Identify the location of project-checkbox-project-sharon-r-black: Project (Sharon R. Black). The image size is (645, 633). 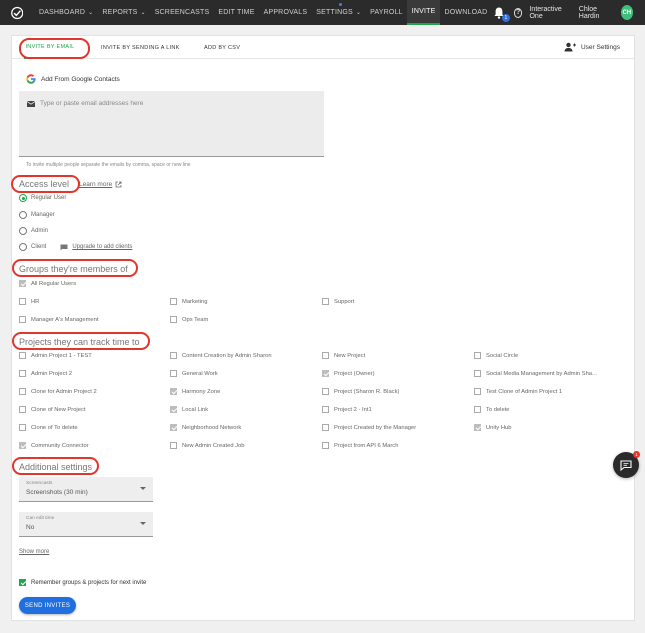
(360, 391).